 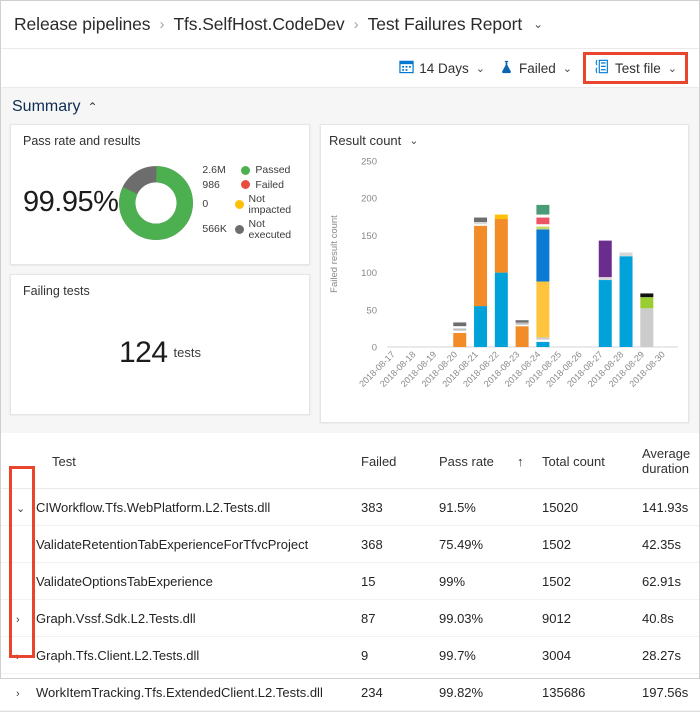 I want to click on row-total-count: 135686, so click(x=592, y=692).